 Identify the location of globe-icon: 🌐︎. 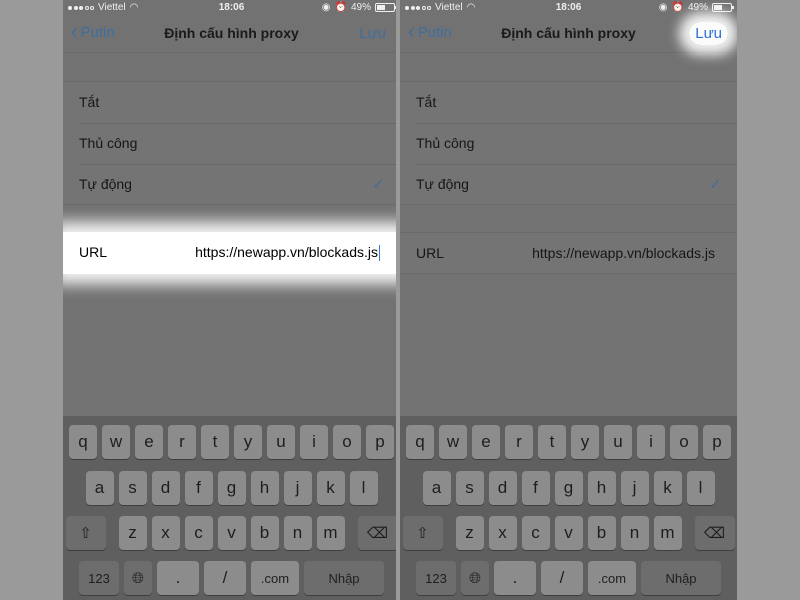
(137, 578).